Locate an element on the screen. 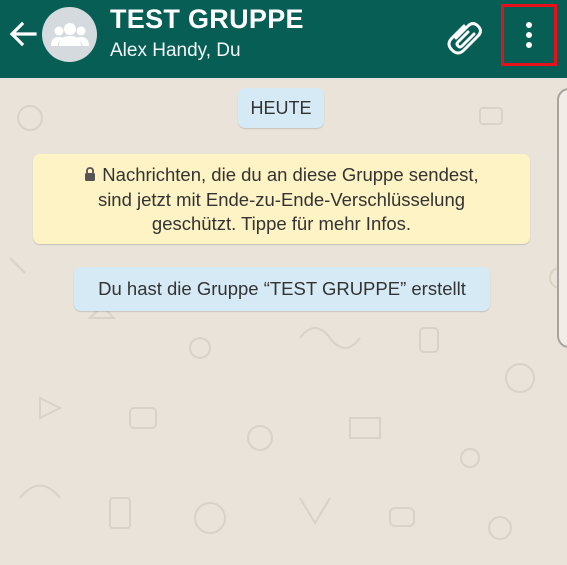 The width and height of the screenshot is (567, 565). more-options-button is located at coordinates (529, 35).